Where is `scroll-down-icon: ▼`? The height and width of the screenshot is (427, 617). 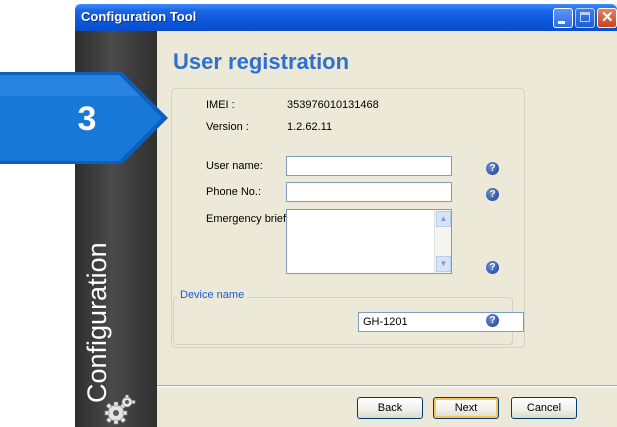 scroll-down-icon: ▼ is located at coordinates (443, 264).